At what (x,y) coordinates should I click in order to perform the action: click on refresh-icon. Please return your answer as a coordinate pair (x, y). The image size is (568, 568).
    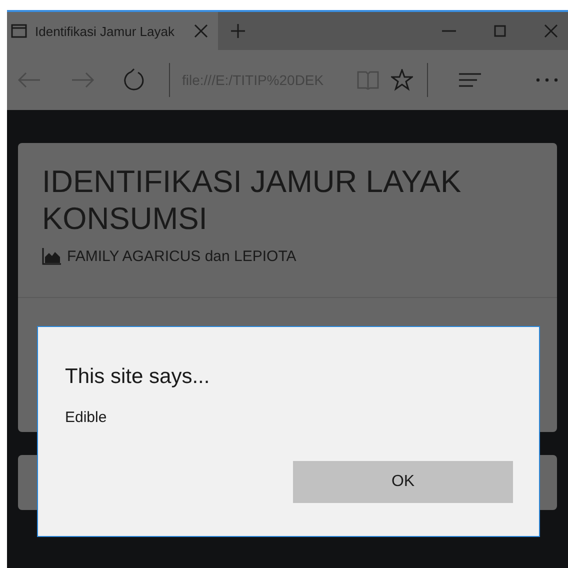
    Looking at the image, I should click on (134, 80).